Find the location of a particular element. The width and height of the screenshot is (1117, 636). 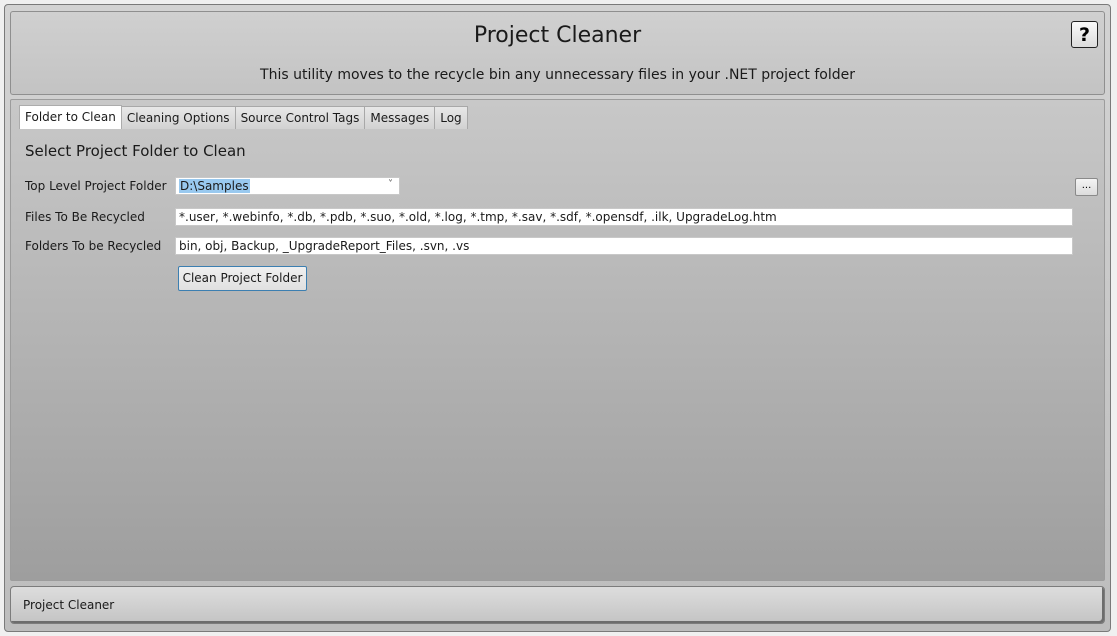

tab-cleaning-options: Cleaning Options is located at coordinates (178, 117).